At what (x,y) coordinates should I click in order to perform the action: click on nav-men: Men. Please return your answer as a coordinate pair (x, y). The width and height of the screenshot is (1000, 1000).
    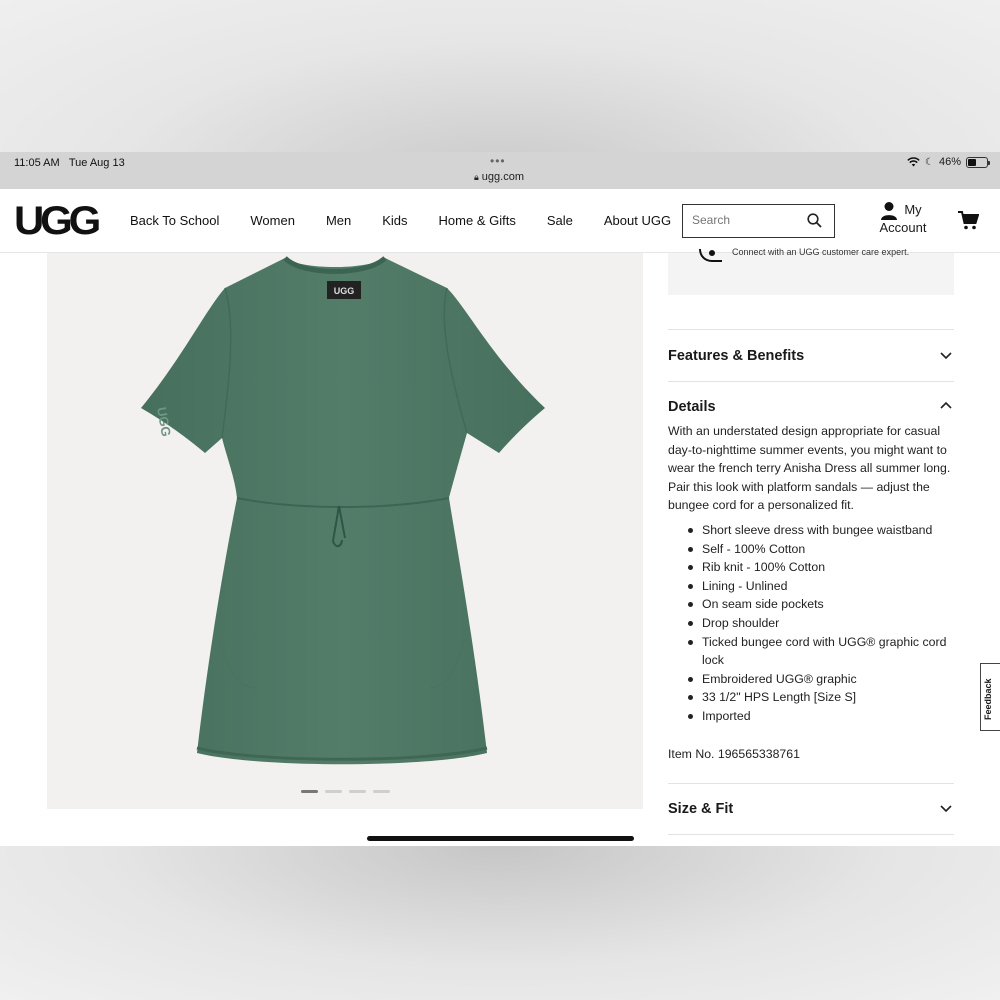
    Looking at the image, I should click on (338, 220).